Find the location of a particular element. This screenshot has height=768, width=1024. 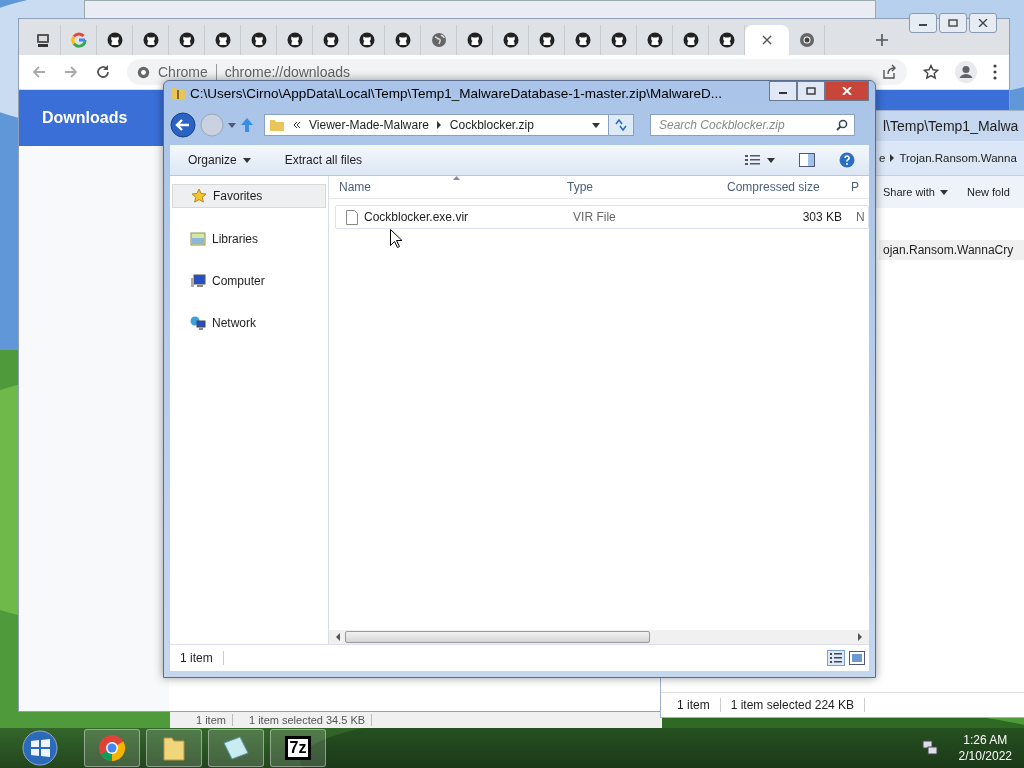

maximize-icon is located at coordinates (811, 91).